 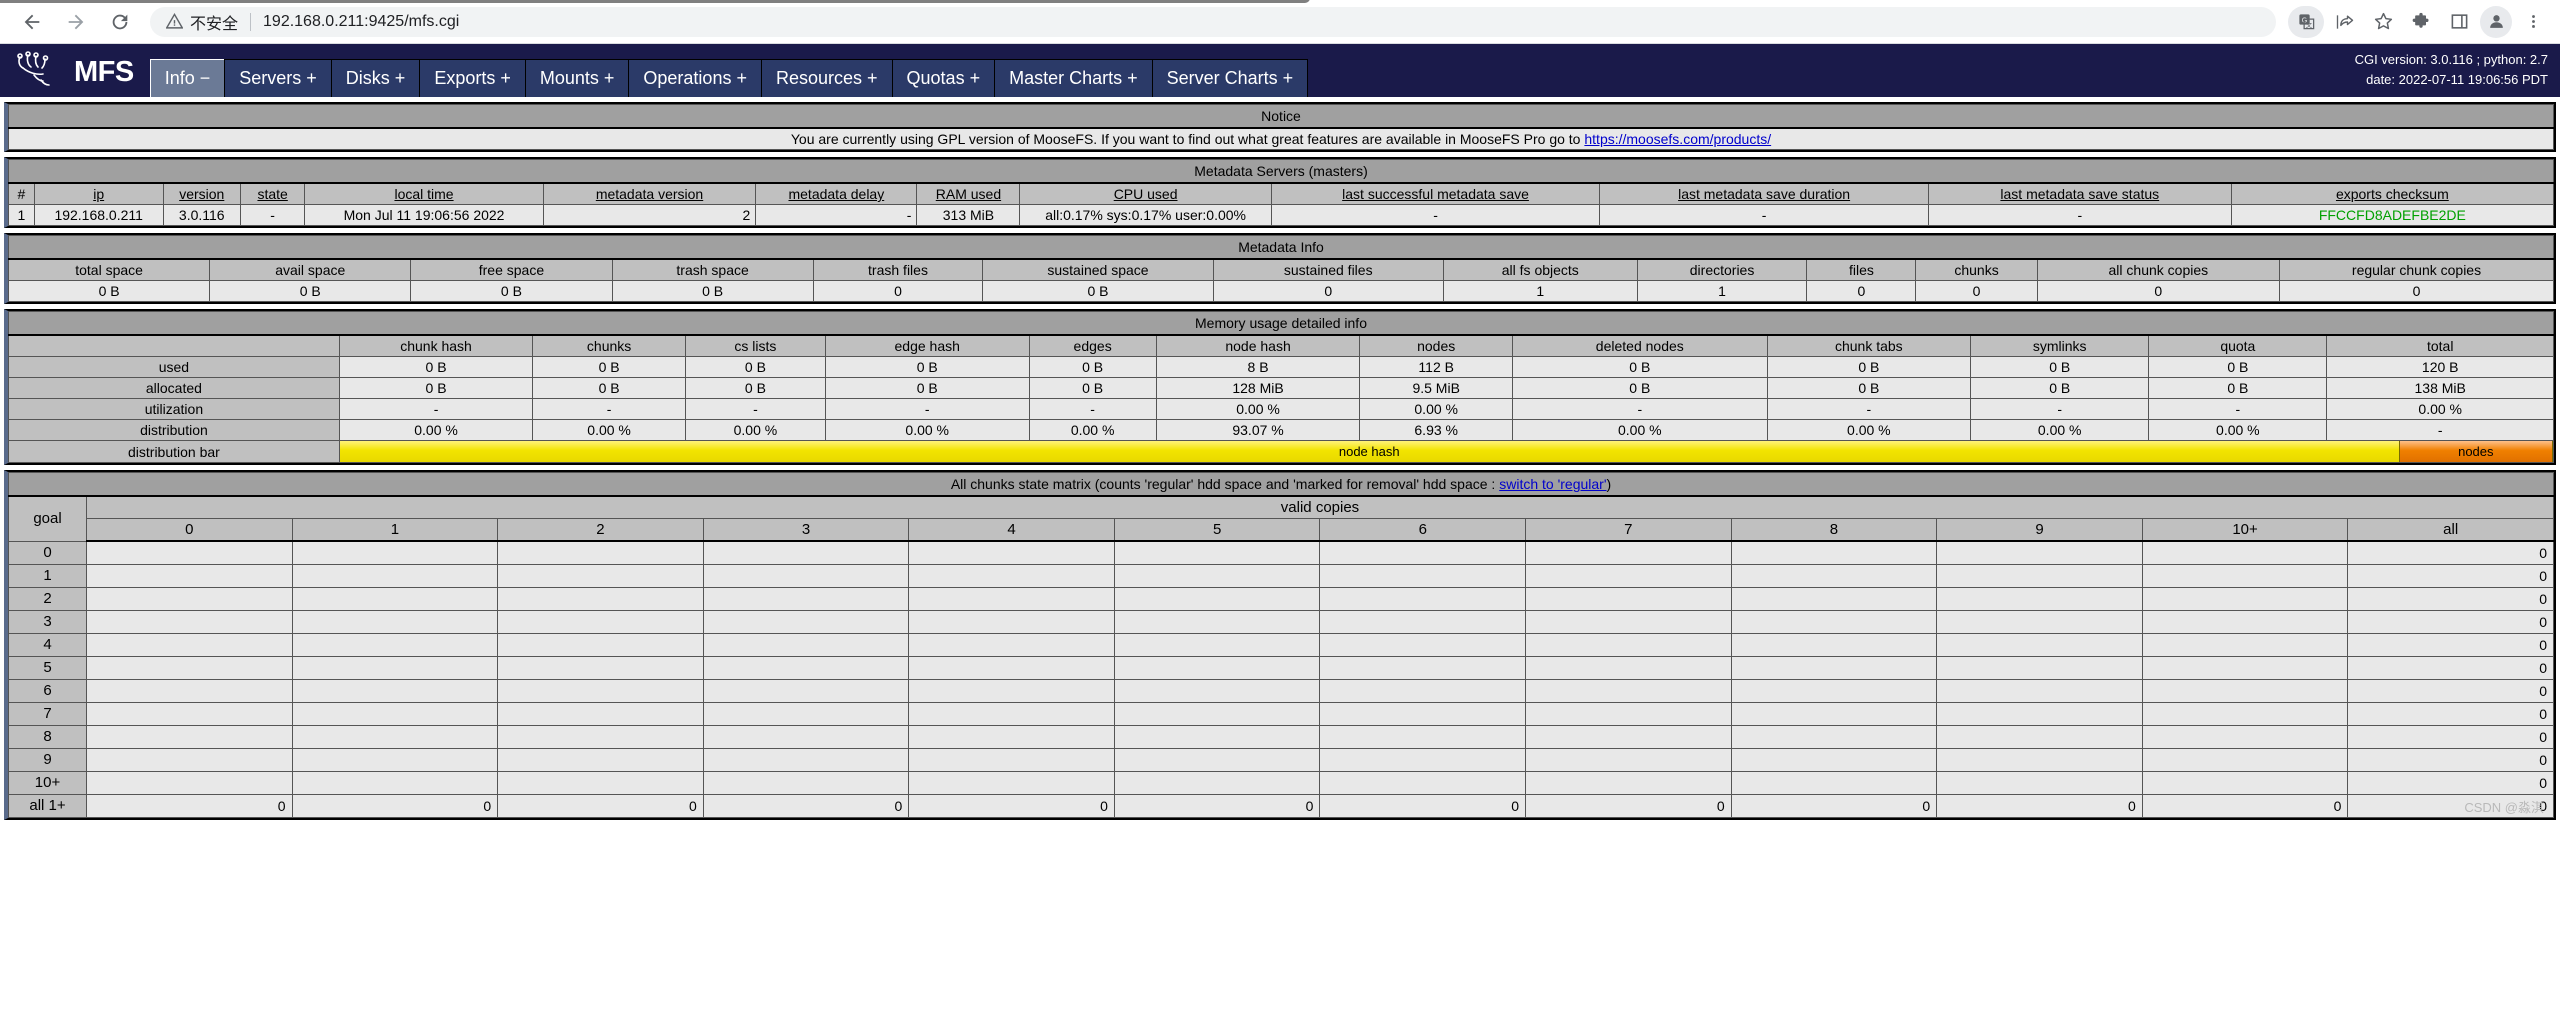 What do you see at coordinates (1722, 291) in the screenshot?
I see `cell-directories: 1` at bounding box center [1722, 291].